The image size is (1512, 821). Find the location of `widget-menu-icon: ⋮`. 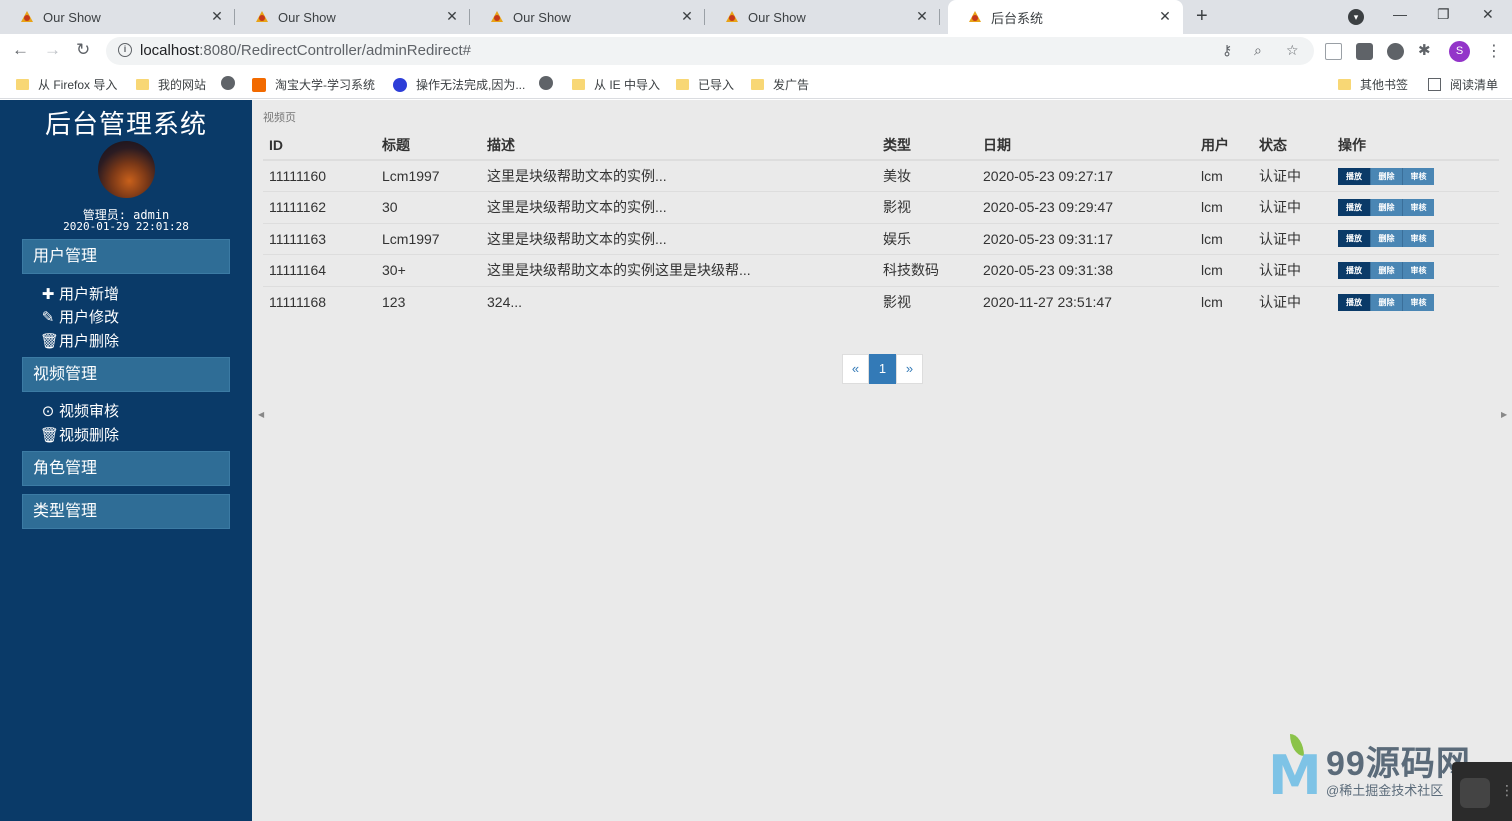

widget-menu-icon: ⋮ is located at coordinates (1506, 790).